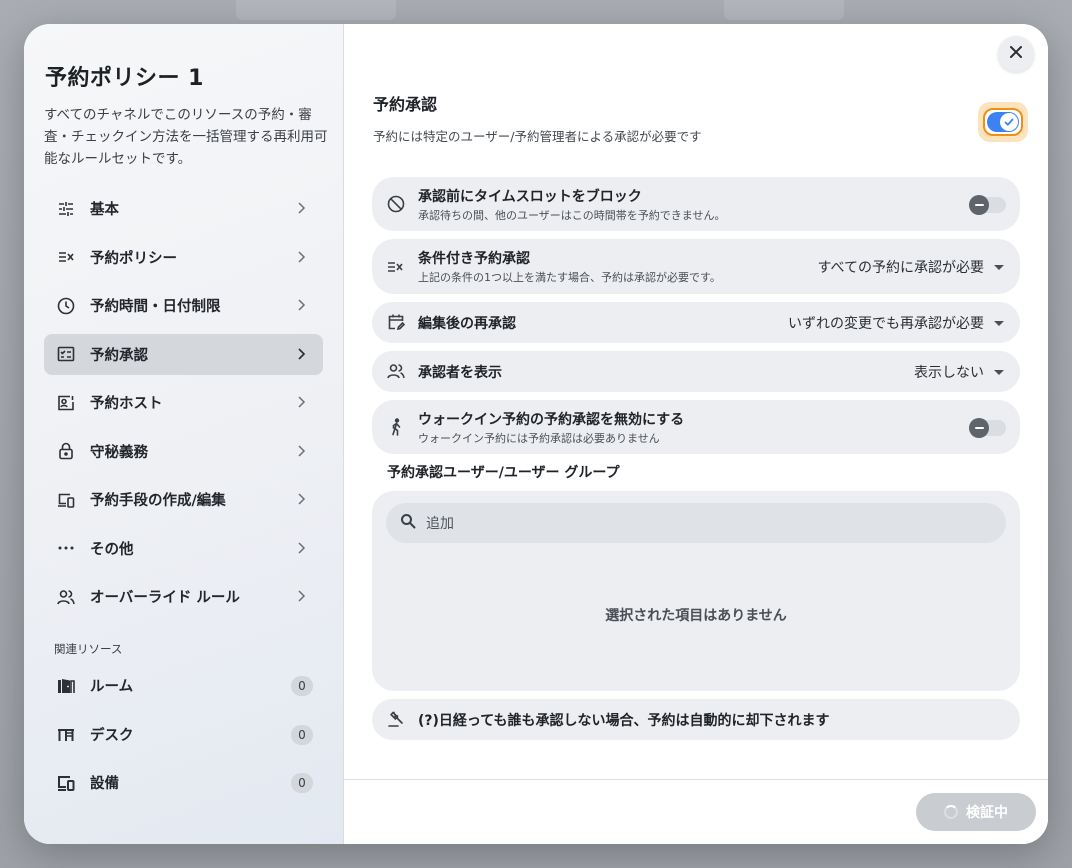 The width and height of the screenshot is (1072, 868). I want to click on sidebar-item-booking-methods: 予約手段の作成/編集, so click(183, 499).